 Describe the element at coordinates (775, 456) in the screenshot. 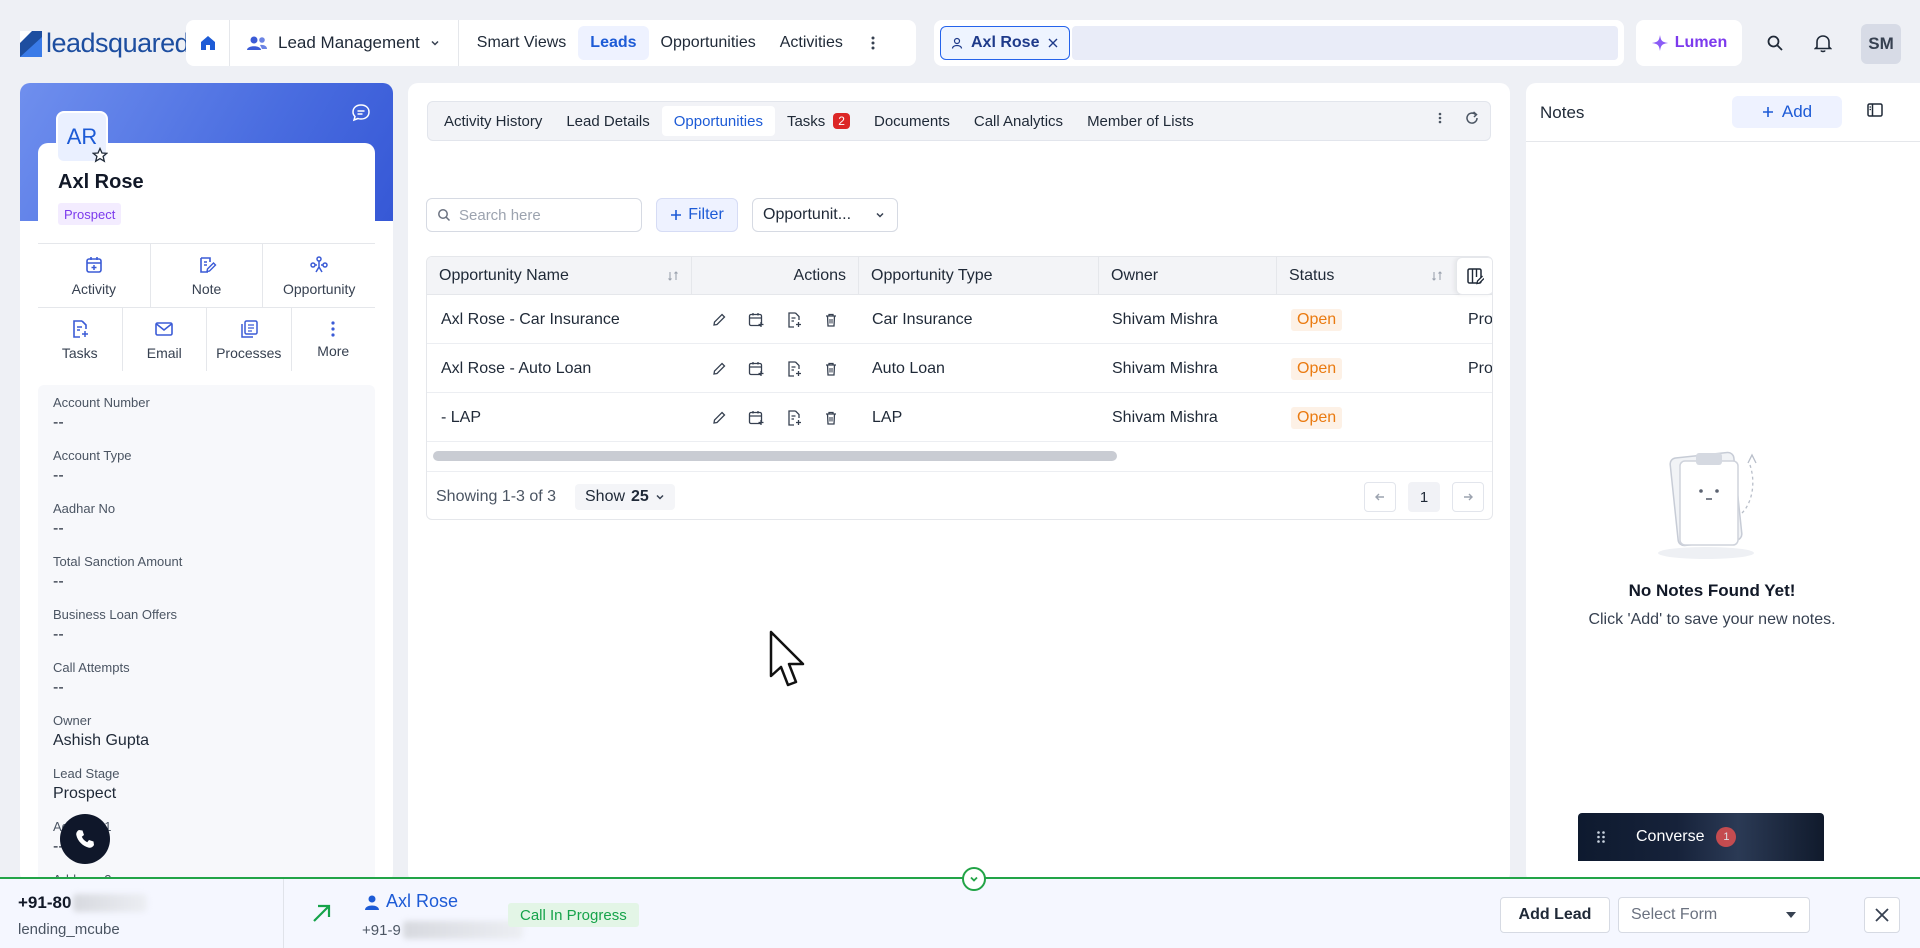

I see `horizontal-scrollbar` at that location.